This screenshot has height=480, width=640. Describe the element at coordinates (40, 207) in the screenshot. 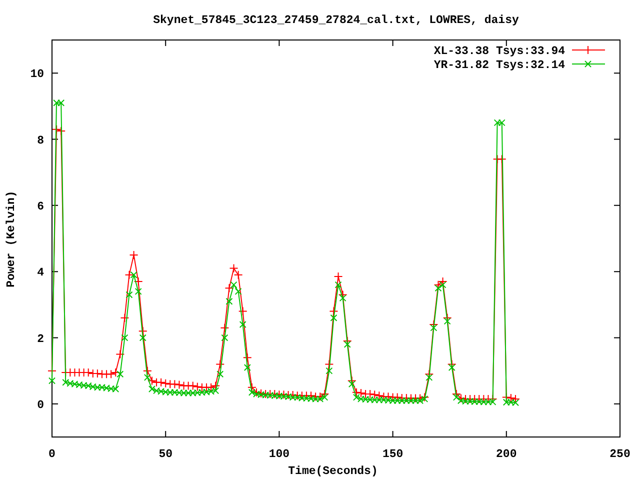

I see `y-tick-label: 6` at that location.